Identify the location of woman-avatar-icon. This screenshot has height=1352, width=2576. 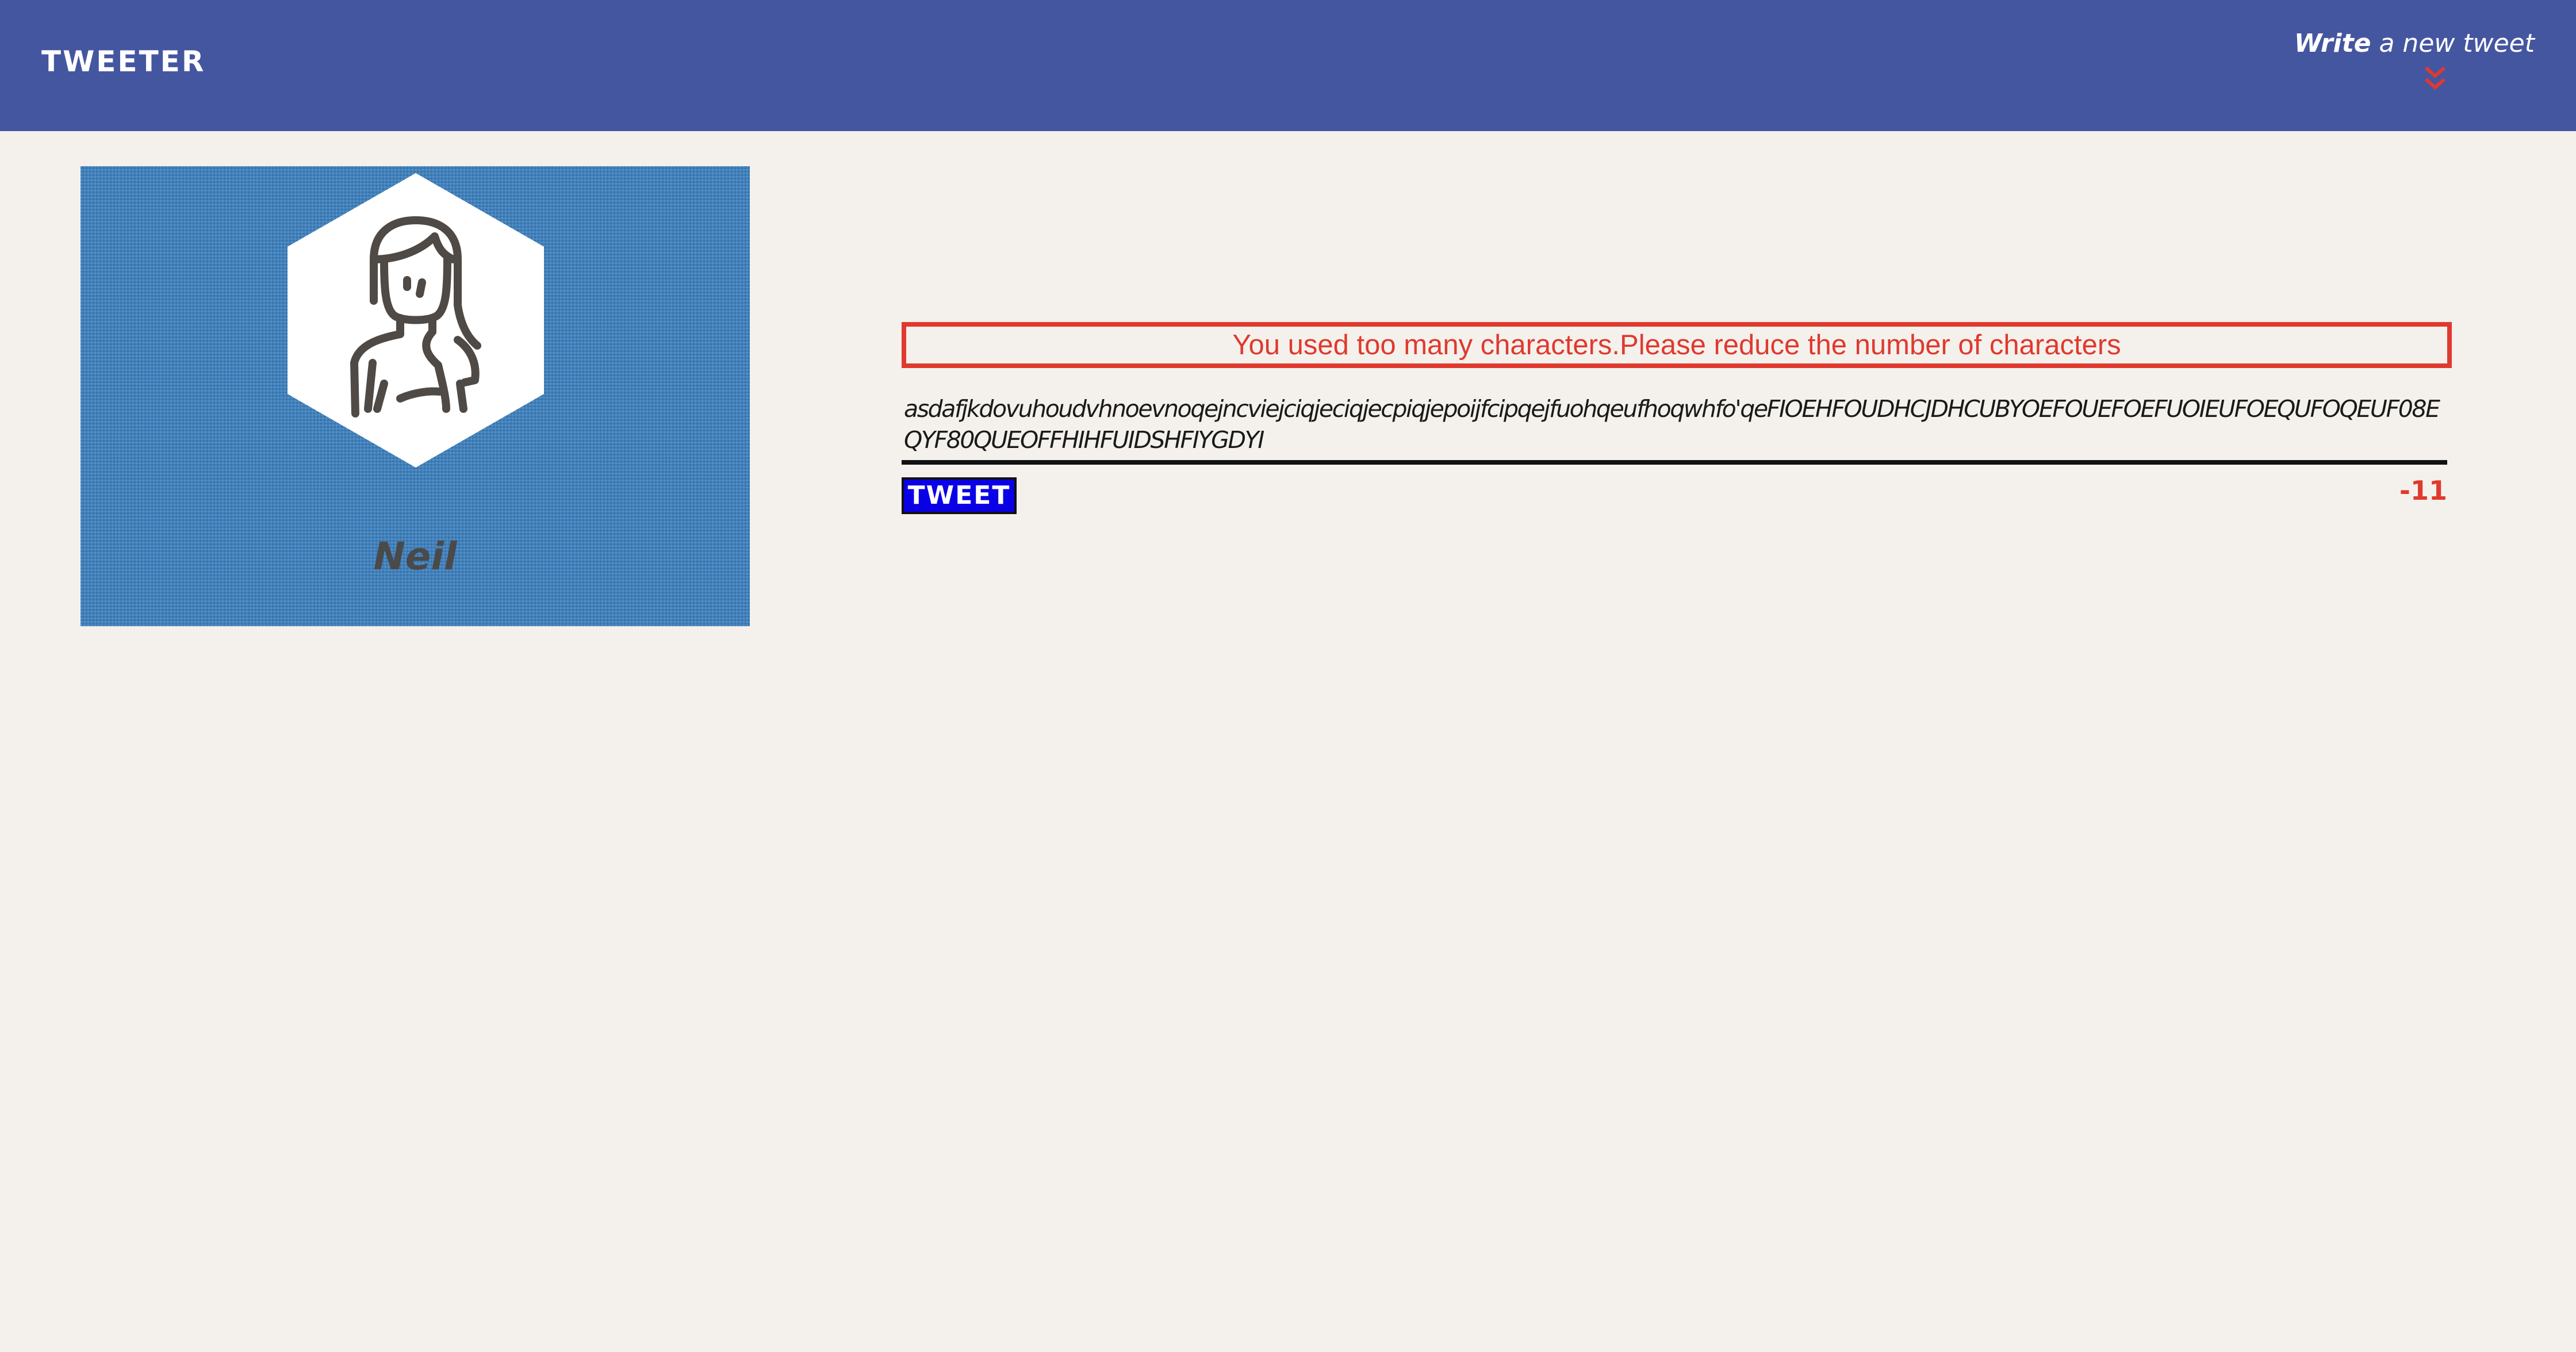
(416, 320).